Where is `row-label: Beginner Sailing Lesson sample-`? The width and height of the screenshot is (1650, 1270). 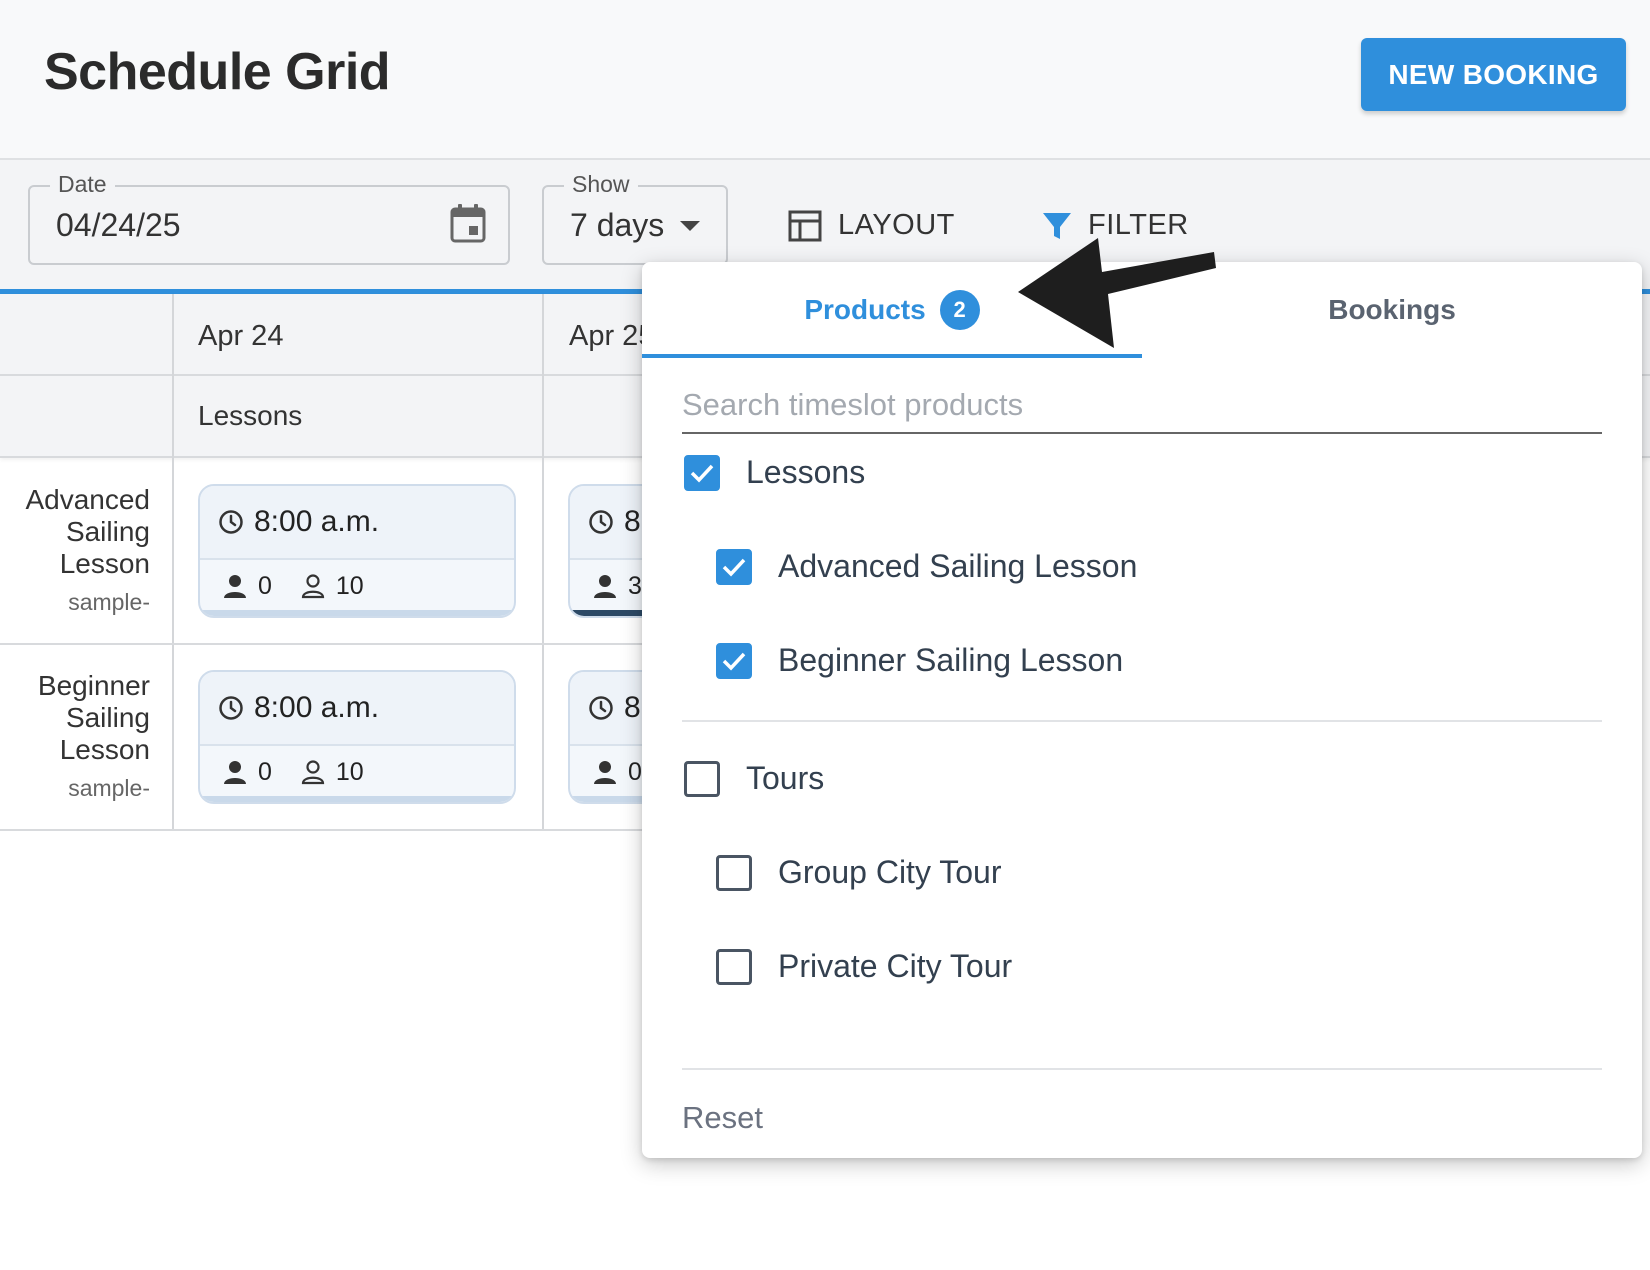 row-label: Beginner Sailing Lesson sample- is located at coordinates (75, 740).